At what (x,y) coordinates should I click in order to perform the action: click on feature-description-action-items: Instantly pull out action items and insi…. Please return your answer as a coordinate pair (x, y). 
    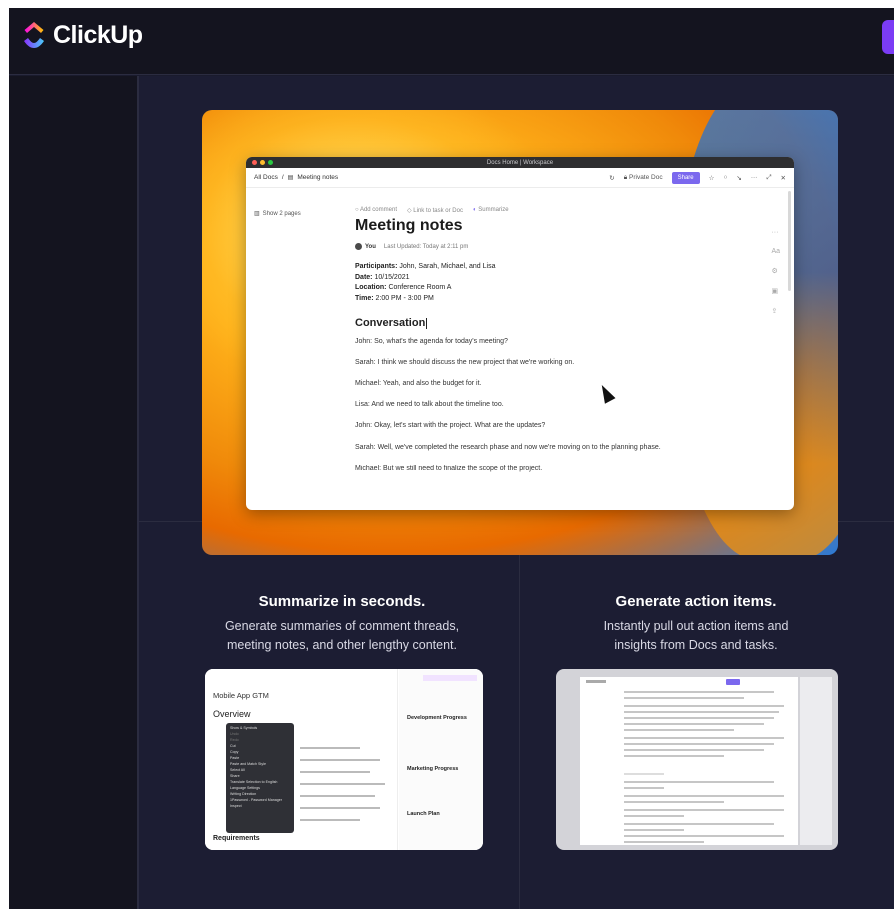
    Looking at the image, I should click on (696, 636).